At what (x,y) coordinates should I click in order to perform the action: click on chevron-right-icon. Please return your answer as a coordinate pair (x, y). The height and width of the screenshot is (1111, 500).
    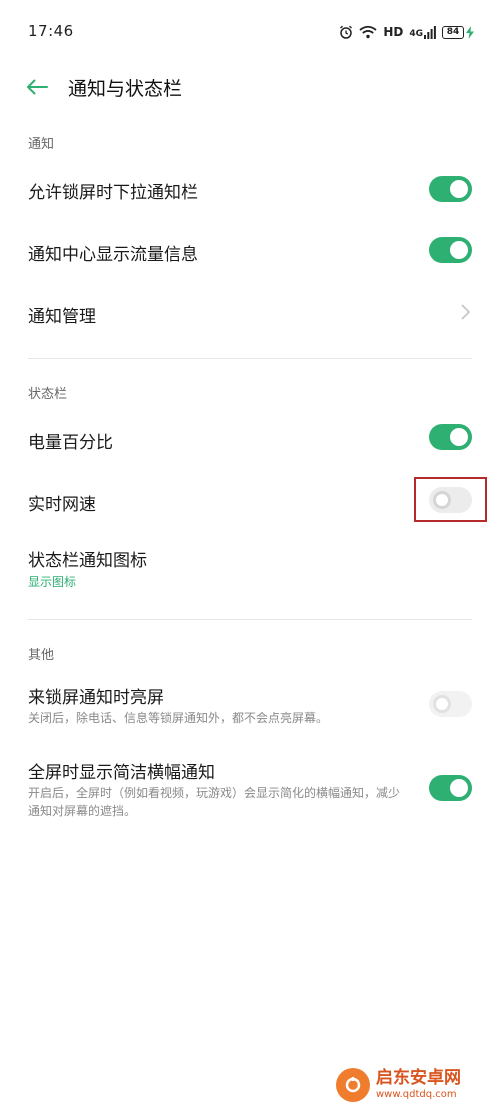
    Looking at the image, I should click on (466, 312).